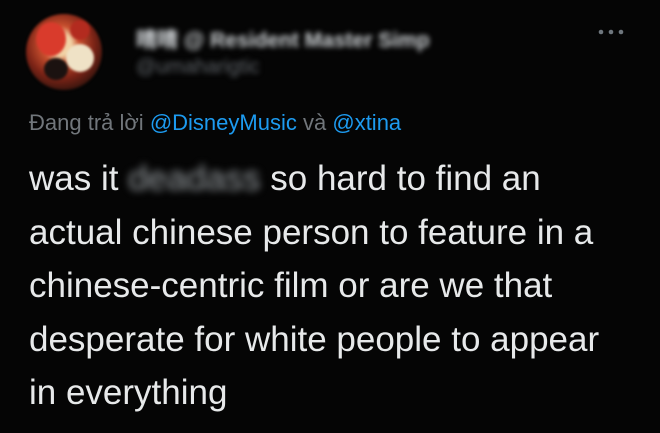 The image size is (660, 433). I want to click on author-handle: @umaharigtic, so click(198, 67).